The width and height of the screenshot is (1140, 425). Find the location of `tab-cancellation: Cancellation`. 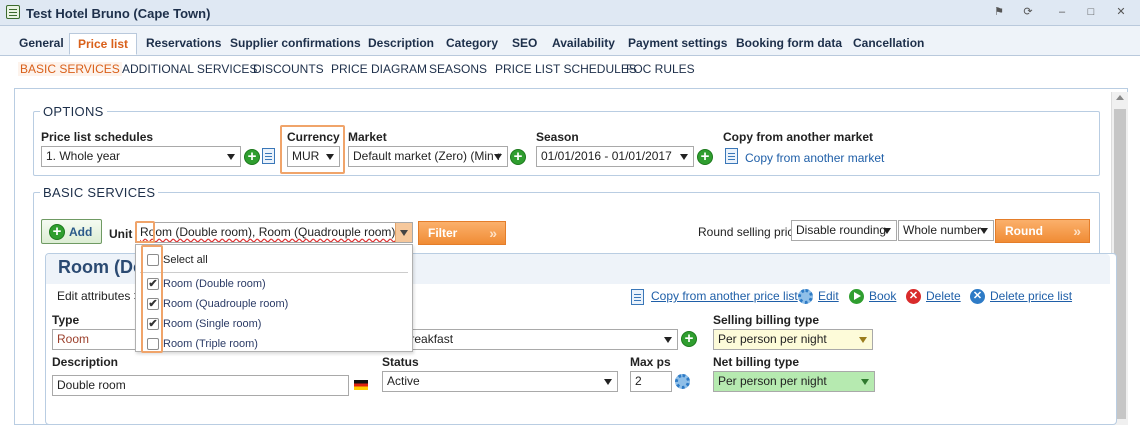

tab-cancellation: Cancellation is located at coordinates (888, 44).